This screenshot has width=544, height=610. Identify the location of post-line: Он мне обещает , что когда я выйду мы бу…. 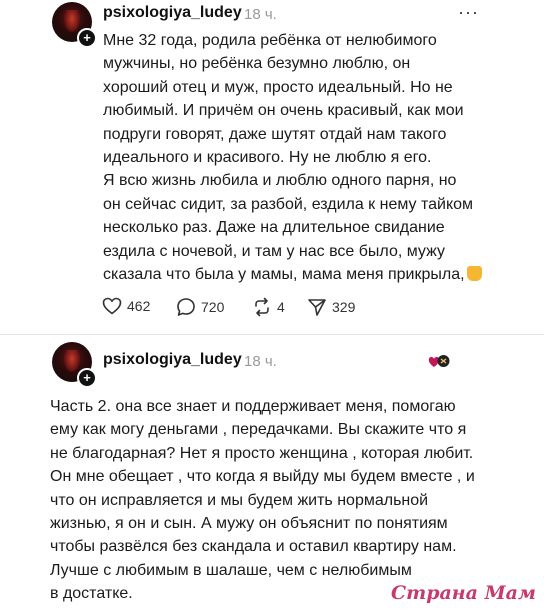
(262, 477).